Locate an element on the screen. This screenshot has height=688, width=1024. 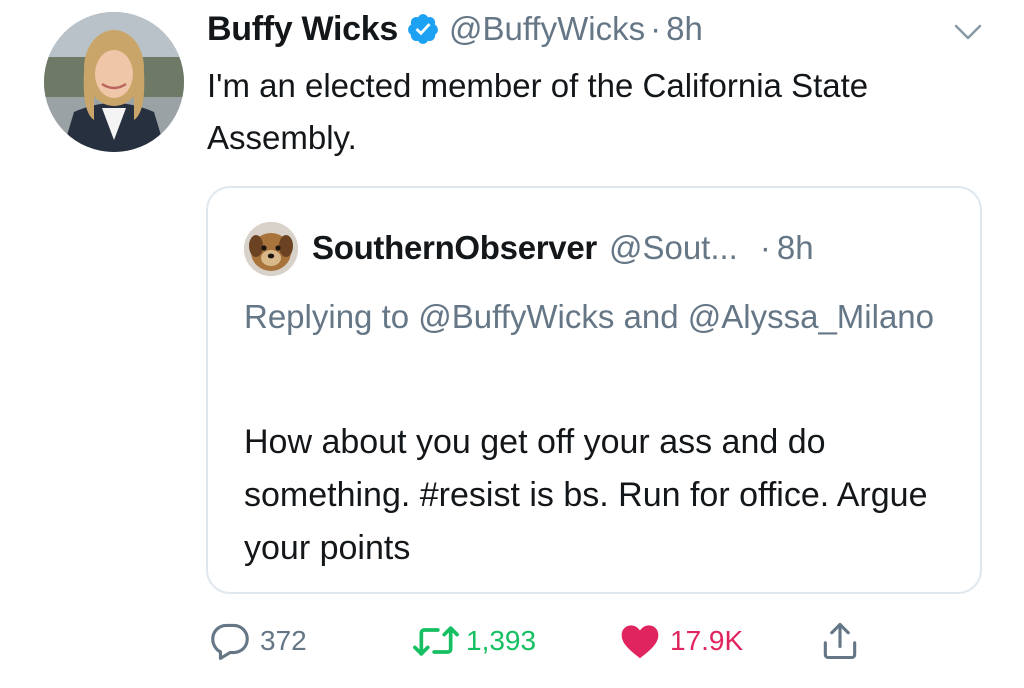
retweet-button: 1,393 is located at coordinates (473, 641).